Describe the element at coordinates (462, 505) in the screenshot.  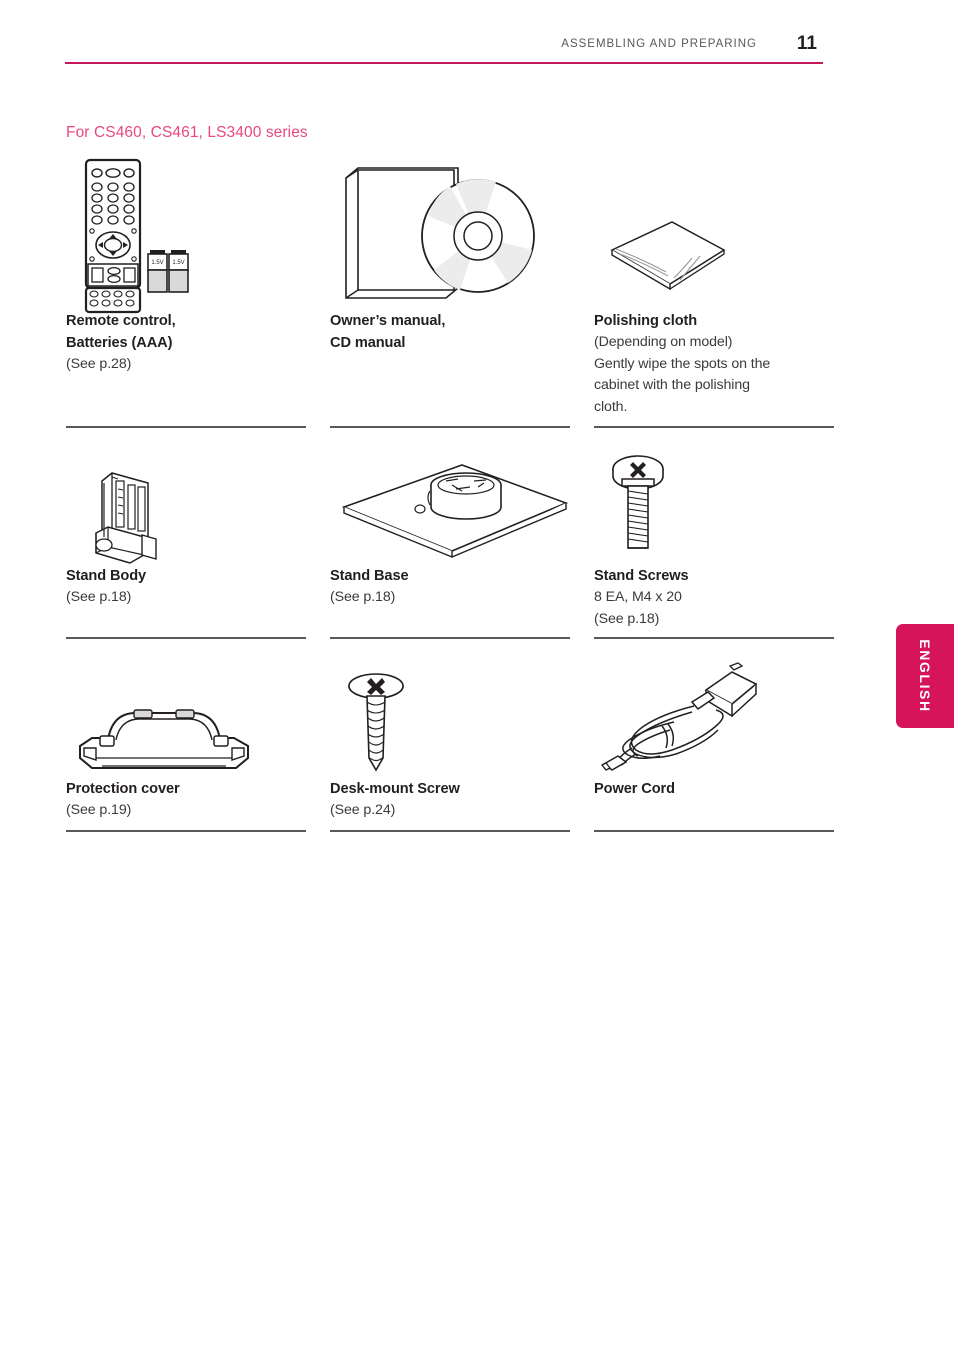
I see `stand-base-icon` at that location.